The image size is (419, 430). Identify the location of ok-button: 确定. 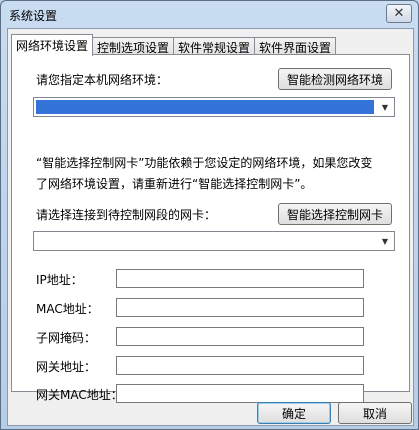
(294, 413).